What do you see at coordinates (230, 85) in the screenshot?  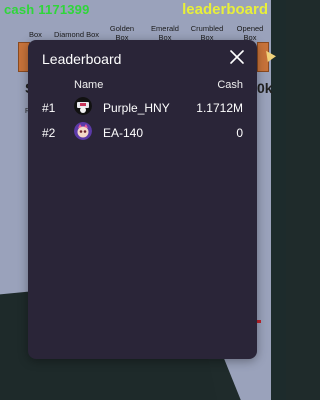 I see `cash-column-header: Cash` at bounding box center [230, 85].